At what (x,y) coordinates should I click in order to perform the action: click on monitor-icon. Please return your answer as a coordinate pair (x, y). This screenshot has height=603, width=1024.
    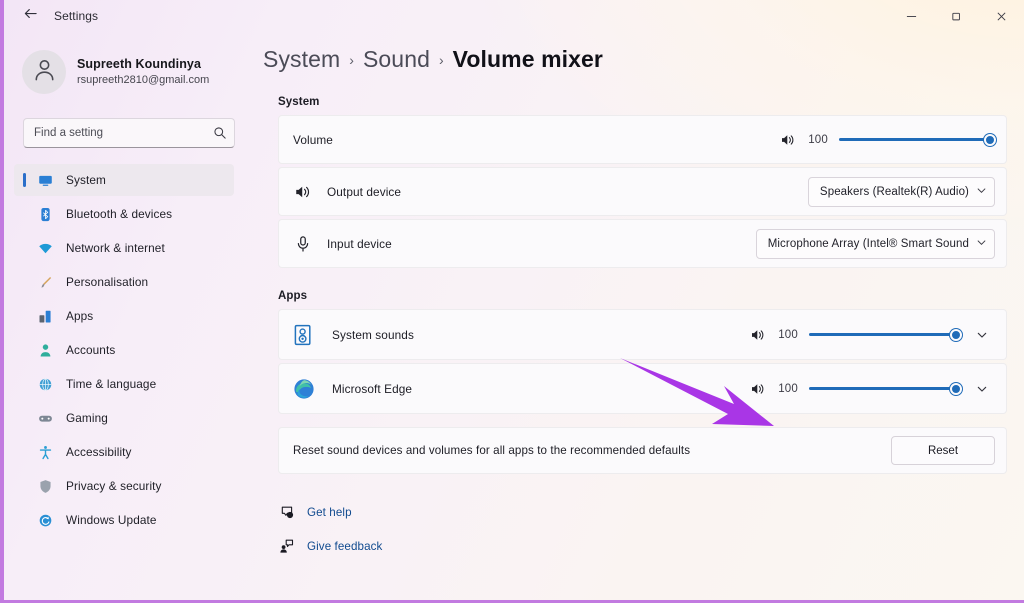
    Looking at the image, I should click on (45, 180).